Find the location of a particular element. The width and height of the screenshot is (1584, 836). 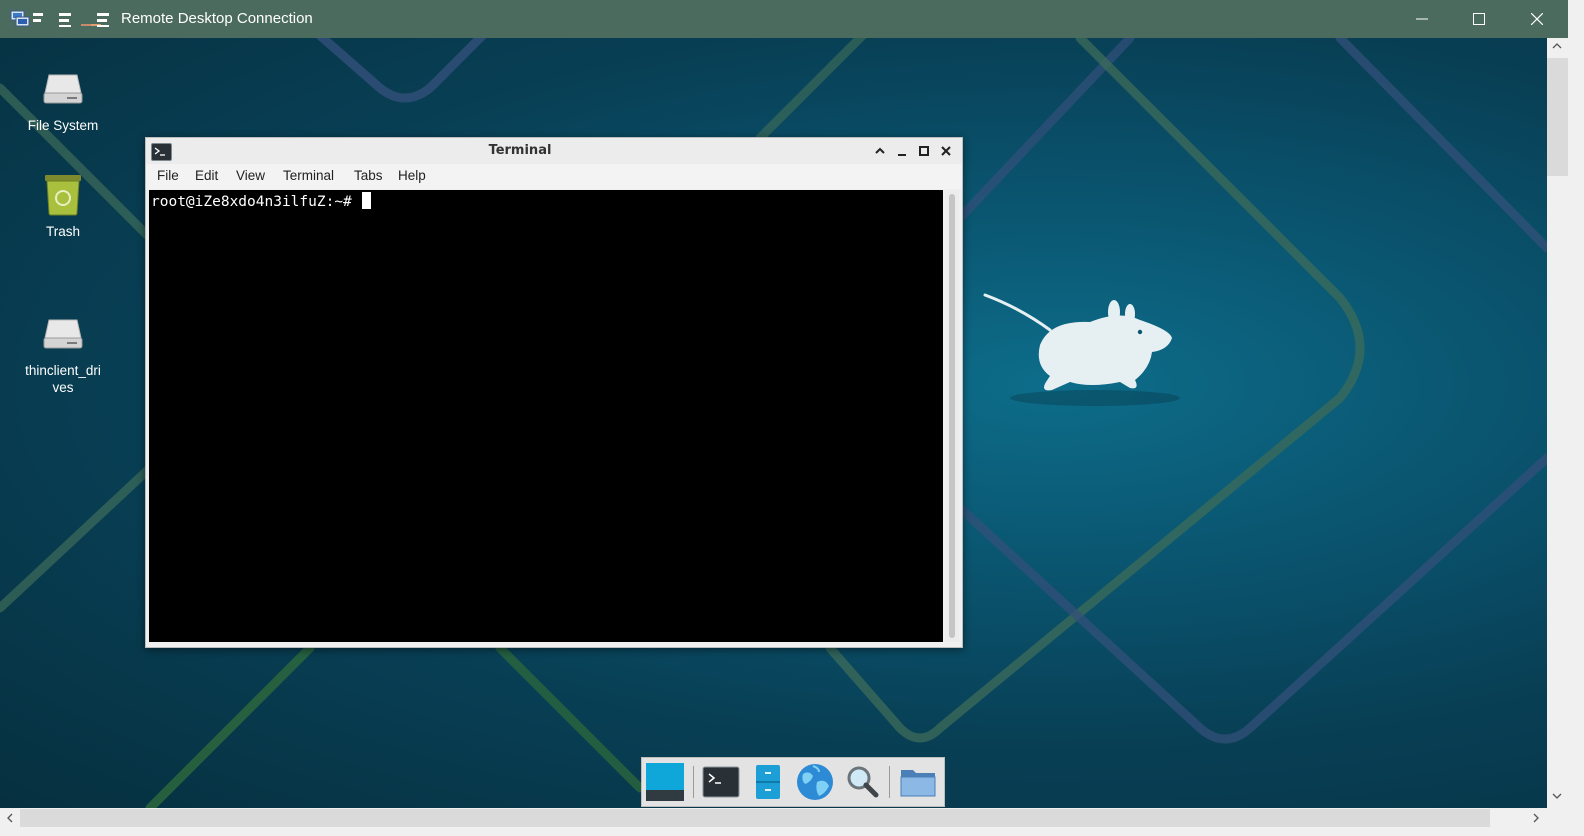

folder-icon is located at coordinates (918, 783).